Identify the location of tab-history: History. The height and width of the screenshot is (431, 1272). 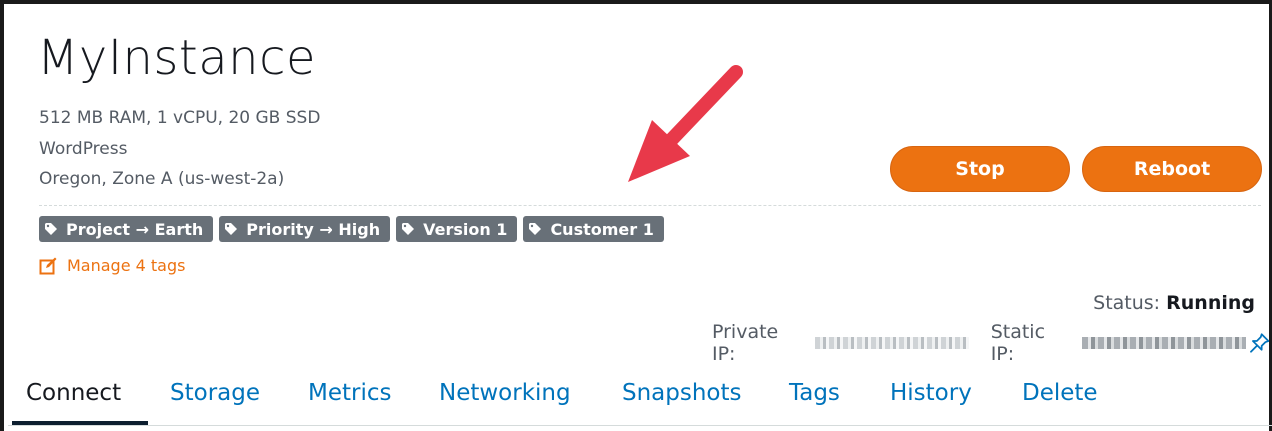
(931, 393).